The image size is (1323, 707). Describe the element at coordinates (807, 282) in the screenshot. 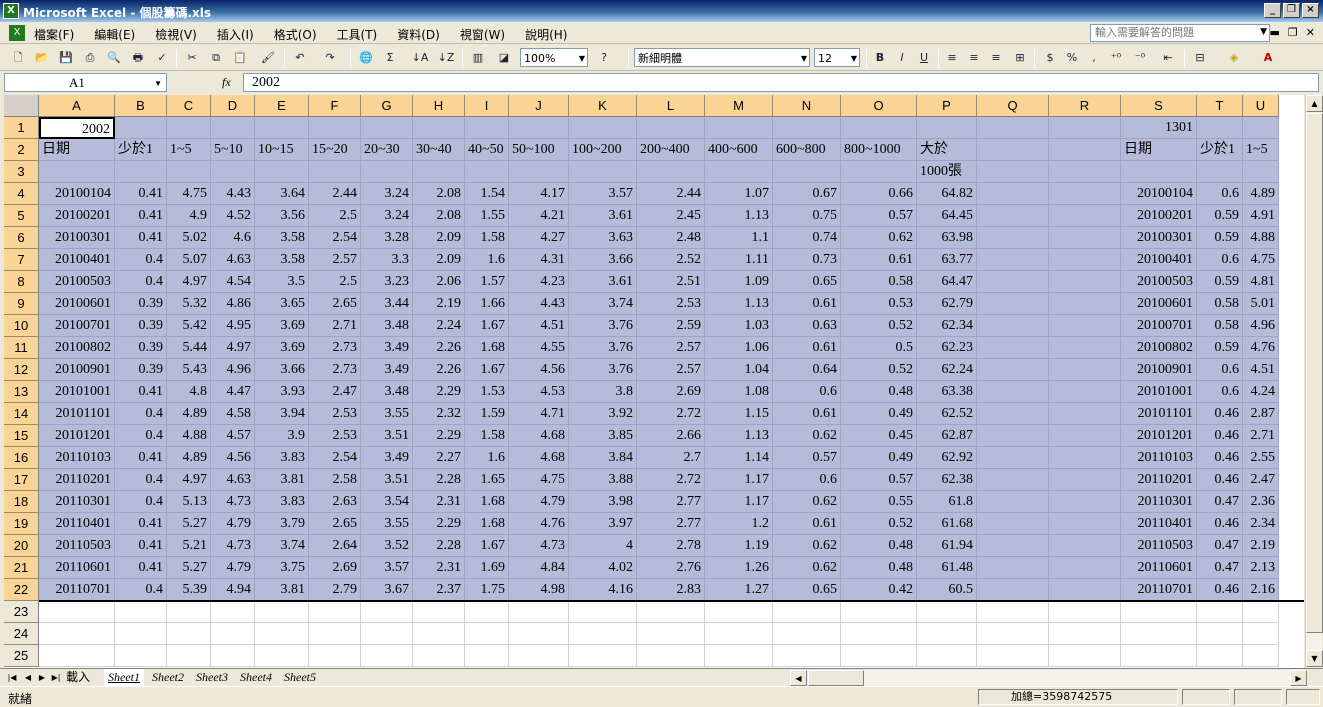

I see `cell: 0.65` at that location.